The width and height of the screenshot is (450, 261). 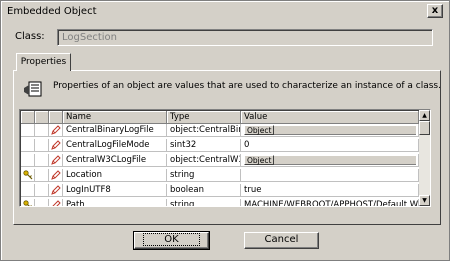 I want to click on property-value, so click(x=330, y=175).